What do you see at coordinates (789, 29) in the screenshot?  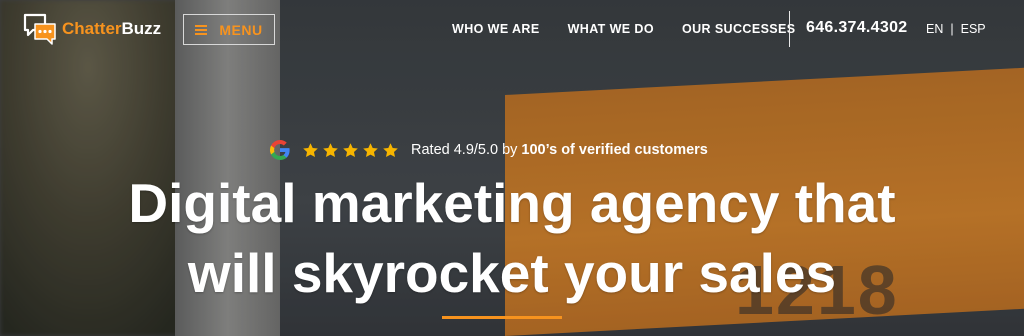 I see `header-divider` at bounding box center [789, 29].